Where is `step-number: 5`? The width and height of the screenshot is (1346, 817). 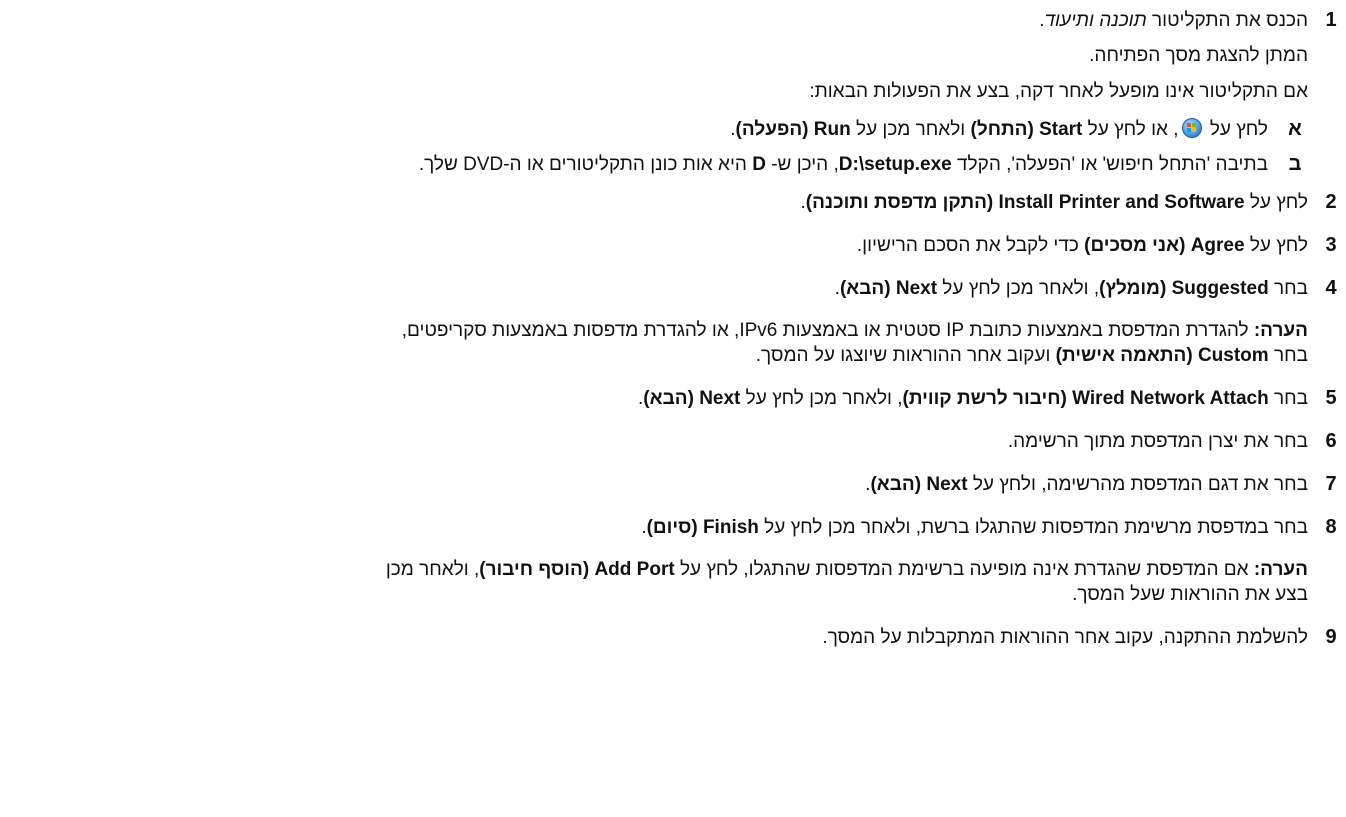
step-number: 5 is located at coordinates (1331, 398).